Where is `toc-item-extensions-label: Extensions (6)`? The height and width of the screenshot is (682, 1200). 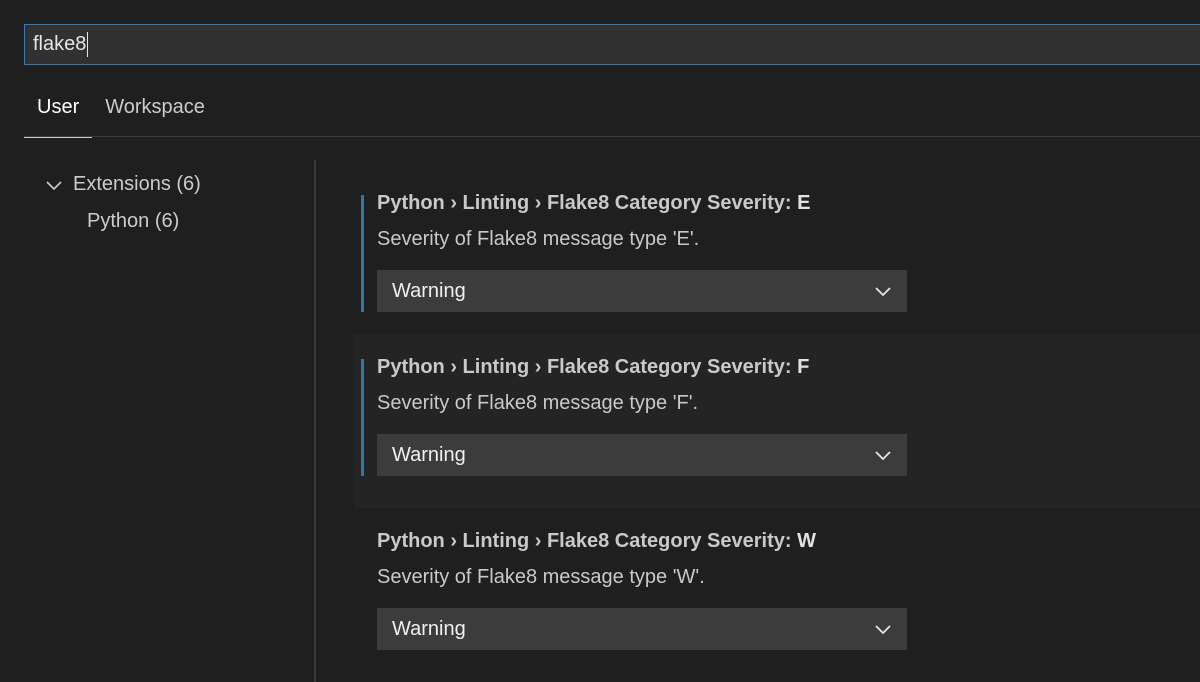 toc-item-extensions-label: Extensions (6) is located at coordinates (137, 184).